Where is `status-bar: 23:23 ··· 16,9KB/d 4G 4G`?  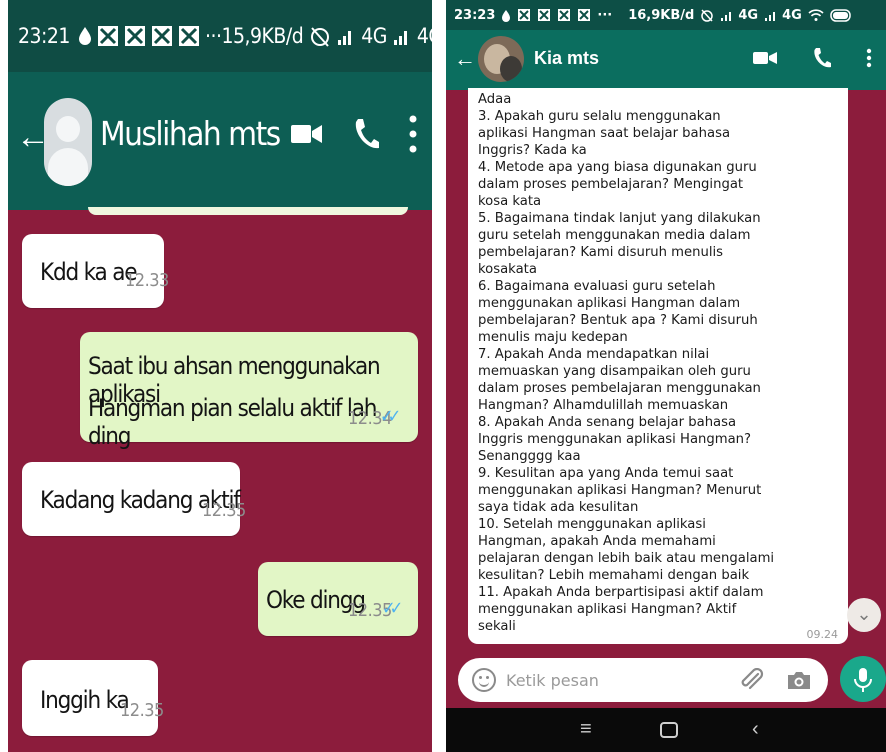
status-bar: 23:23 ··· 16,9KB/d 4G 4G is located at coordinates (666, 15).